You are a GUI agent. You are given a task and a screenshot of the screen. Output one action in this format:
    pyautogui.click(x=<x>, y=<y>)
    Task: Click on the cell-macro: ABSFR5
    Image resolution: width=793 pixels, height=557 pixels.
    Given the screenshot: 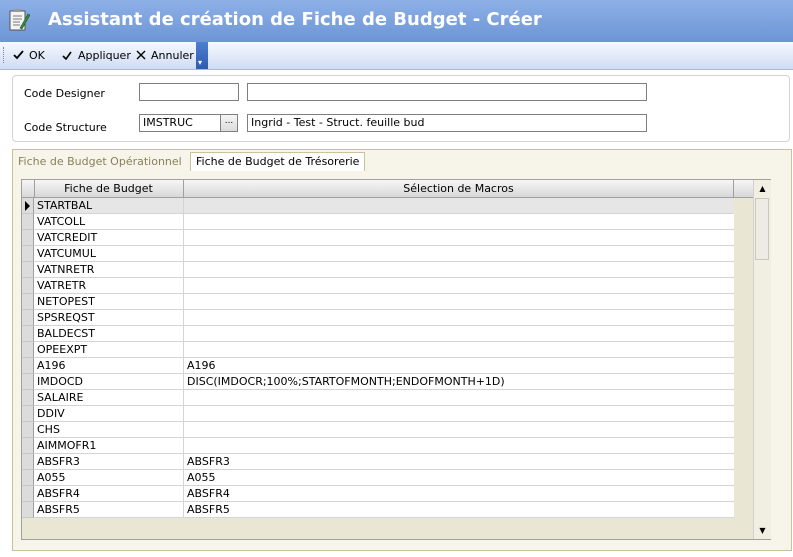 What is the action you would take?
    pyautogui.click(x=459, y=510)
    